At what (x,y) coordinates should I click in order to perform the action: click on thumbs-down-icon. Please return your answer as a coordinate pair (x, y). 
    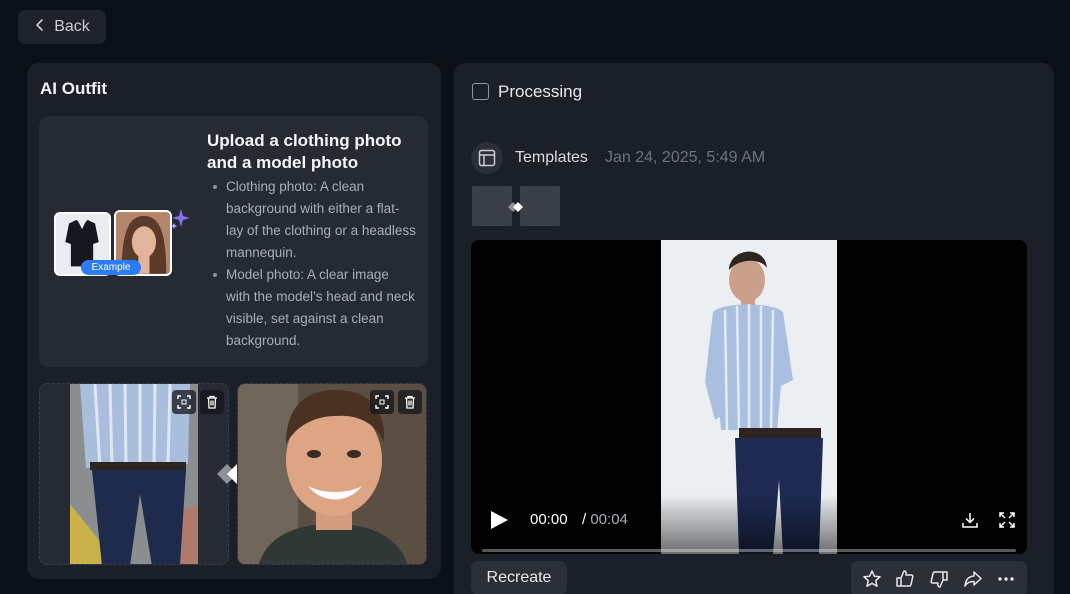
    Looking at the image, I should click on (939, 579).